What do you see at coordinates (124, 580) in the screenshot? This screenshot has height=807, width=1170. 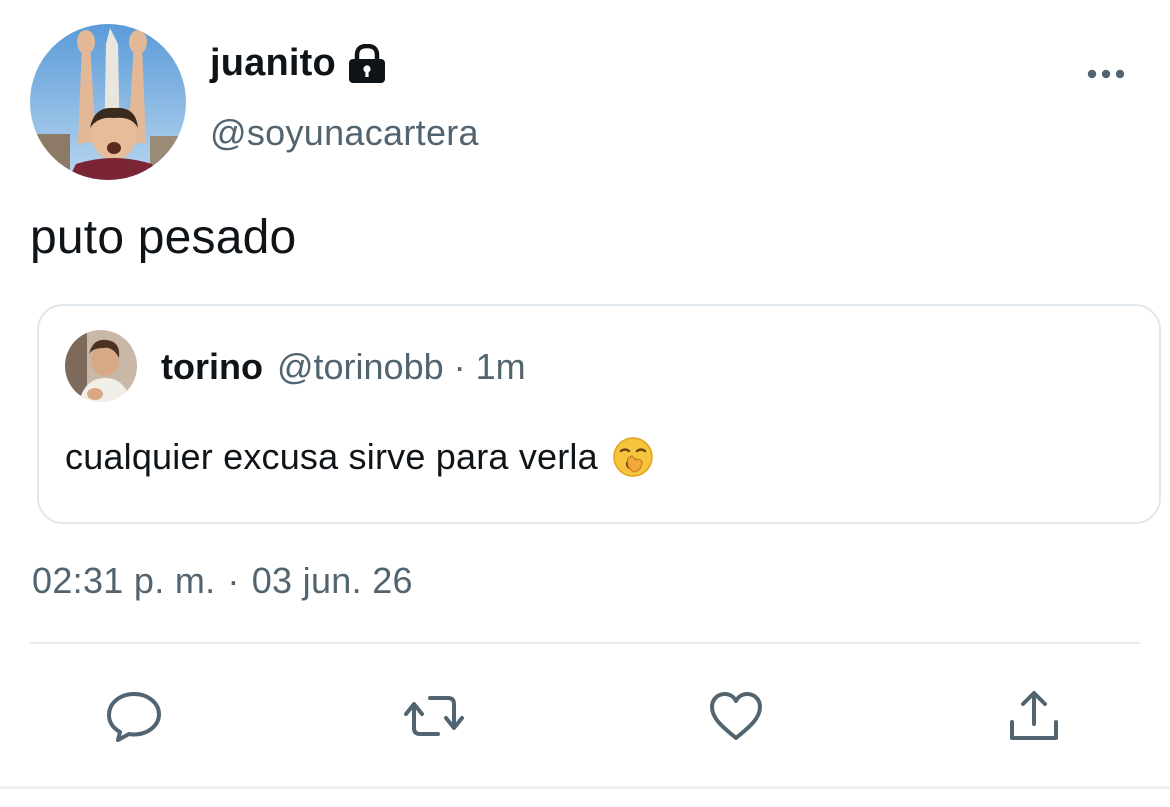 I see `tweet-time: 02:31 p. m.` at bounding box center [124, 580].